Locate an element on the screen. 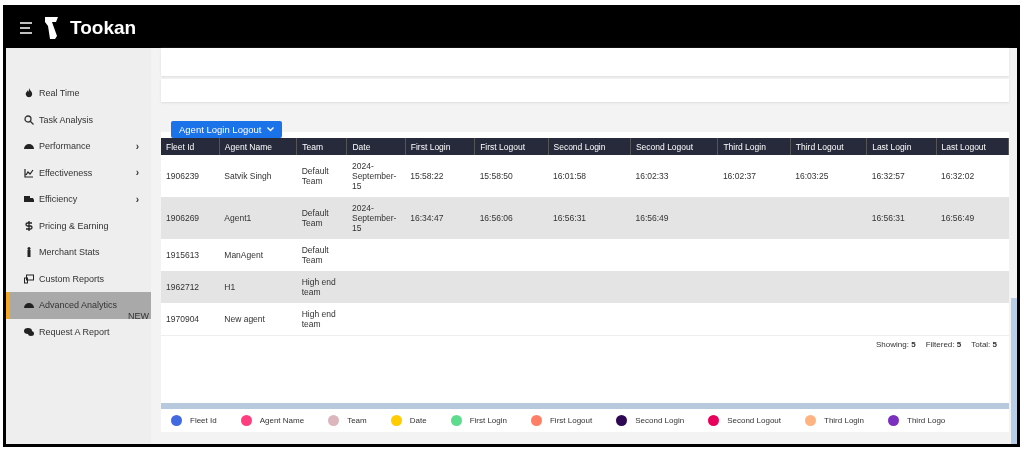 The height and width of the screenshot is (450, 1024). sidebar-item: Efficiency › is located at coordinates (78, 199).